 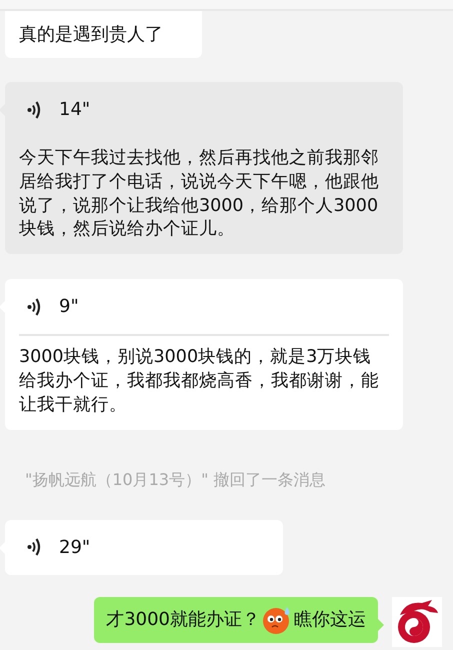 What do you see at coordinates (183, 620) in the screenshot?
I see `message-text: 才3000就能办证？` at bounding box center [183, 620].